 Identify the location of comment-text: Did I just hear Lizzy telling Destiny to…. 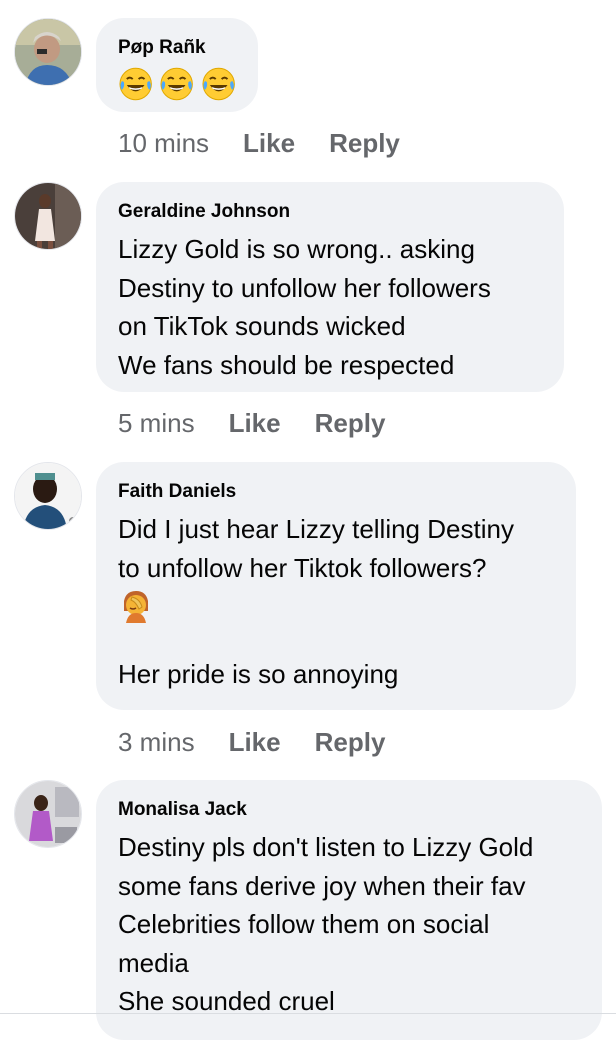
(316, 548).